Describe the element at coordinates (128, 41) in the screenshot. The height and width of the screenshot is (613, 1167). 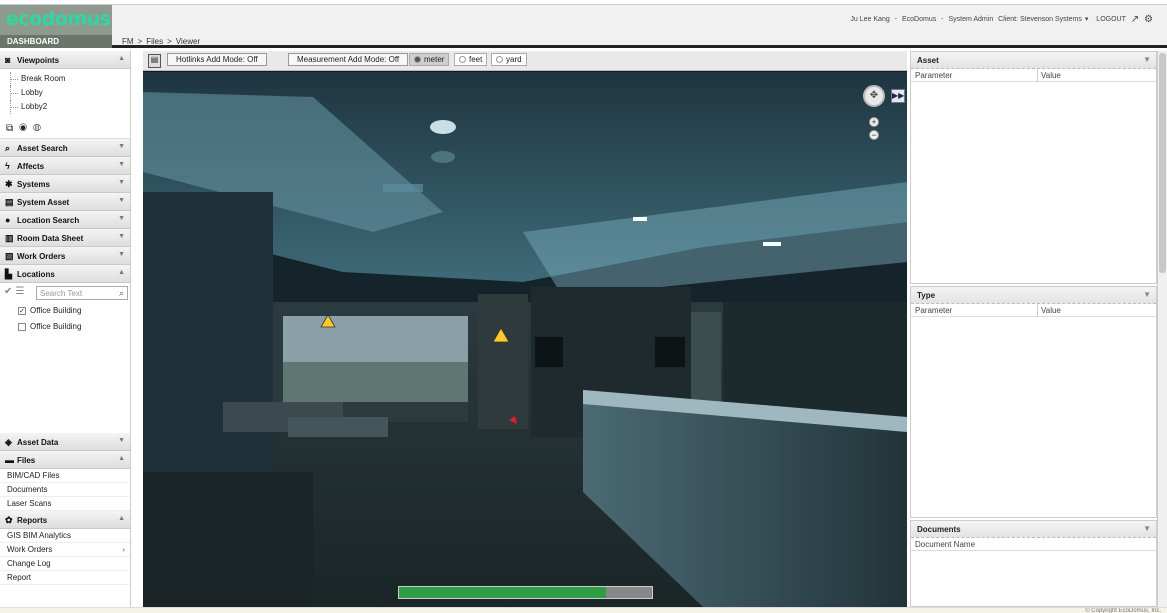
I see `breadcrumb-fm: FM` at that location.